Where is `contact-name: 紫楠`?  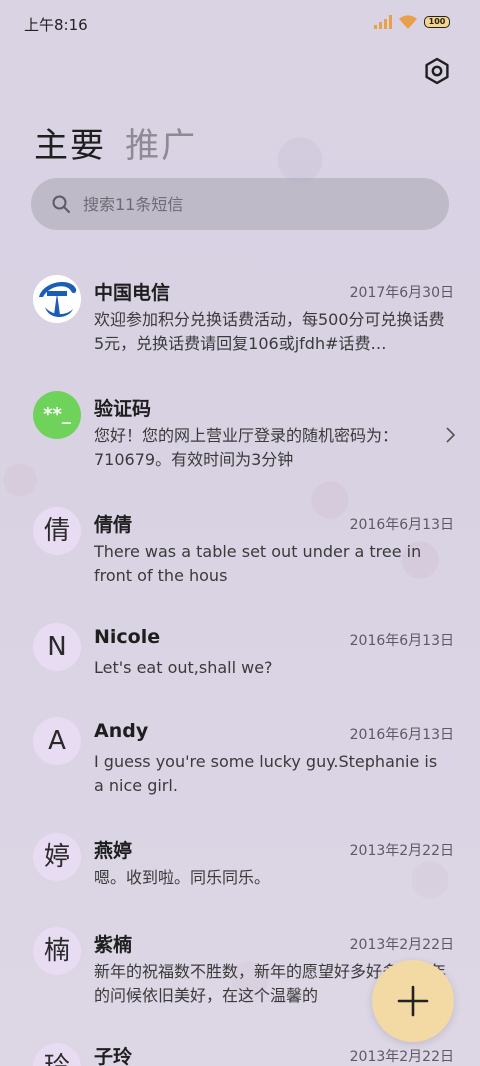
contact-name: 紫楠 is located at coordinates (113, 945).